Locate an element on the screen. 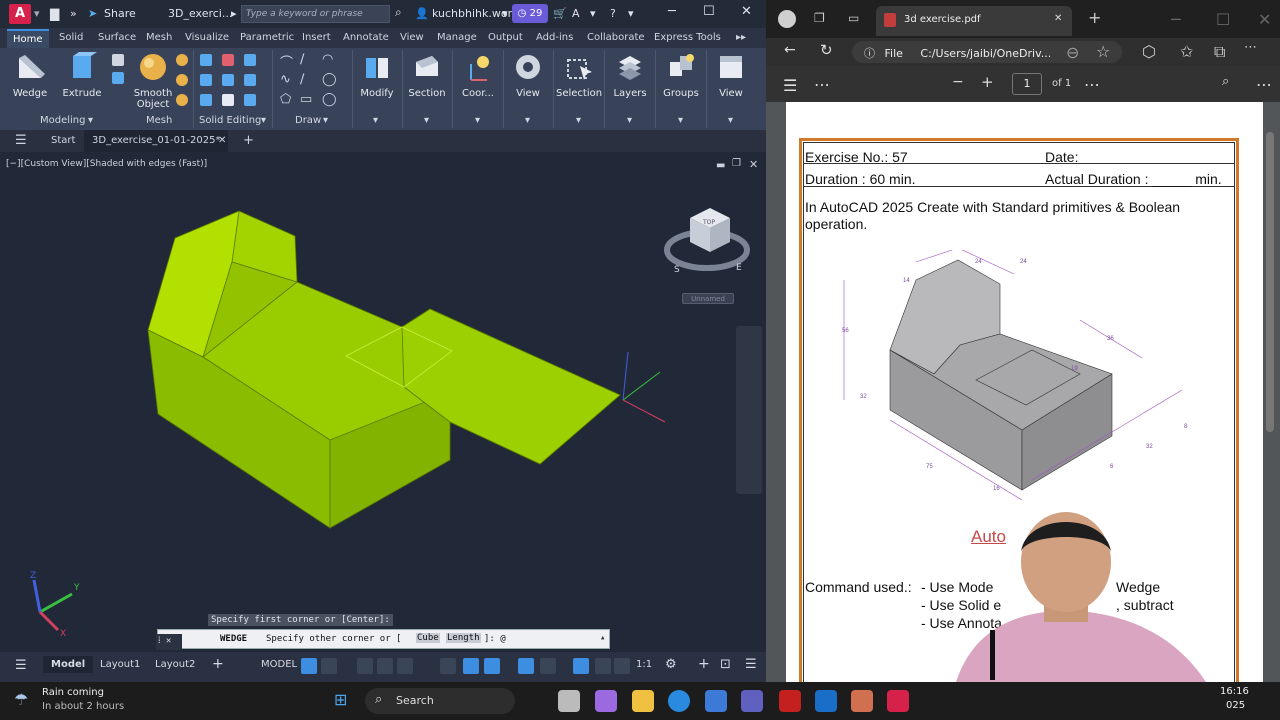  zoom-icon: ⊖ is located at coordinates (1072, 52).